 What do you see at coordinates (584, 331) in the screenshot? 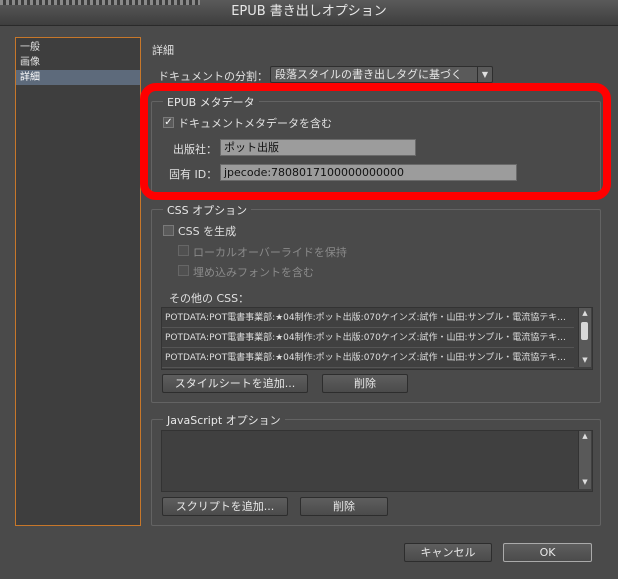
I see `scroll-thumb` at bounding box center [584, 331].